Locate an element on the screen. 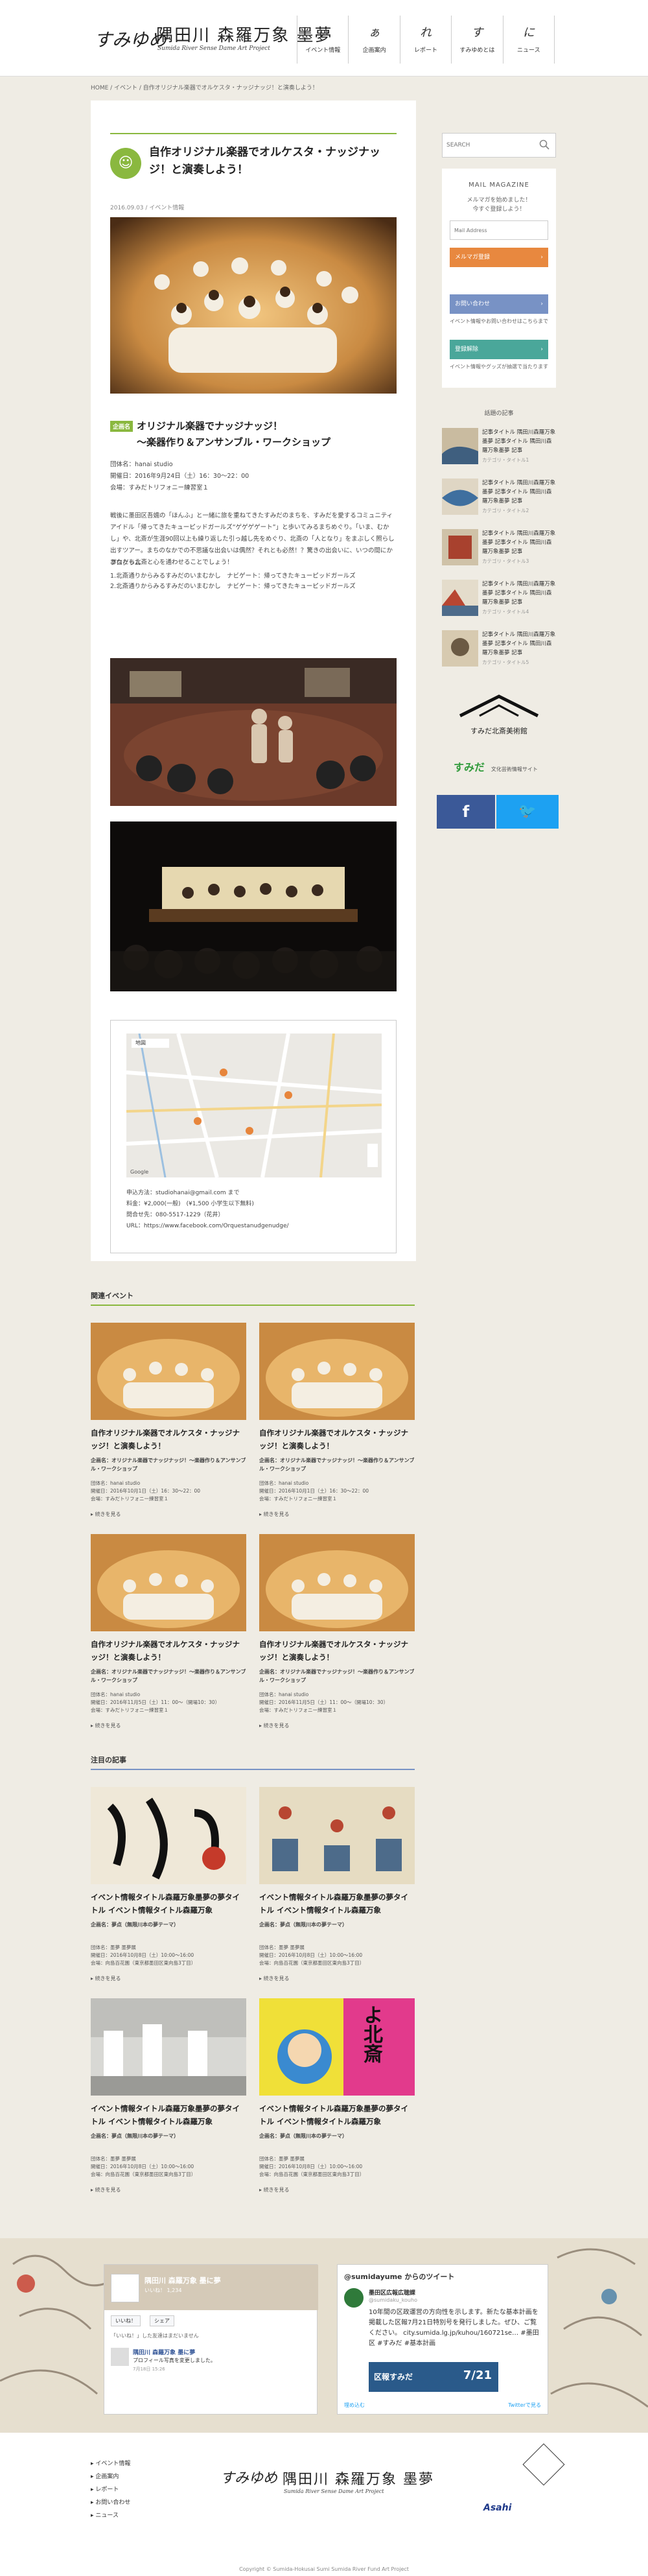  google-map: 地図 Google is located at coordinates (254, 1105).